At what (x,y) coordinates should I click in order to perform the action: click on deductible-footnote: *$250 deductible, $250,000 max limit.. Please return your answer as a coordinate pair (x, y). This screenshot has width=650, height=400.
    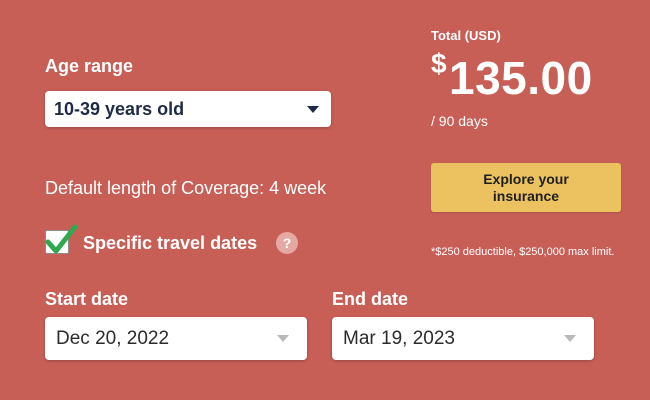
    Looking at the image, I should click on (523, 252).